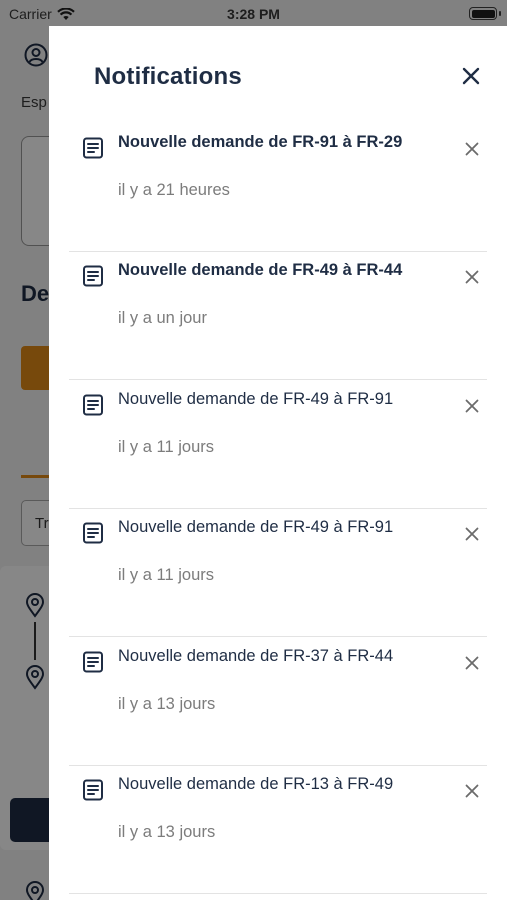 The width and height of the screenshot is (507, 900). I want to click on close-icon, so click(471, 76).